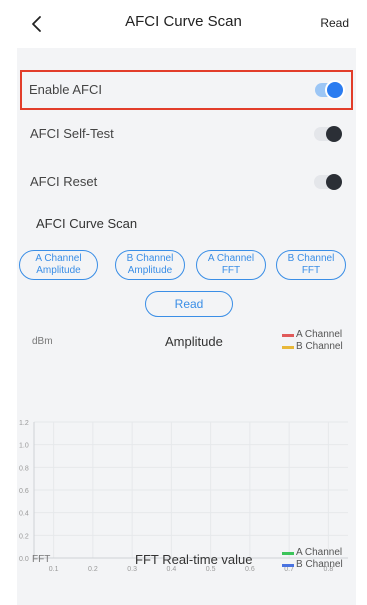  Describe the element at coordinates (24, 446) in the screenshot. I see `y-tick-label: 1.0` at that location.